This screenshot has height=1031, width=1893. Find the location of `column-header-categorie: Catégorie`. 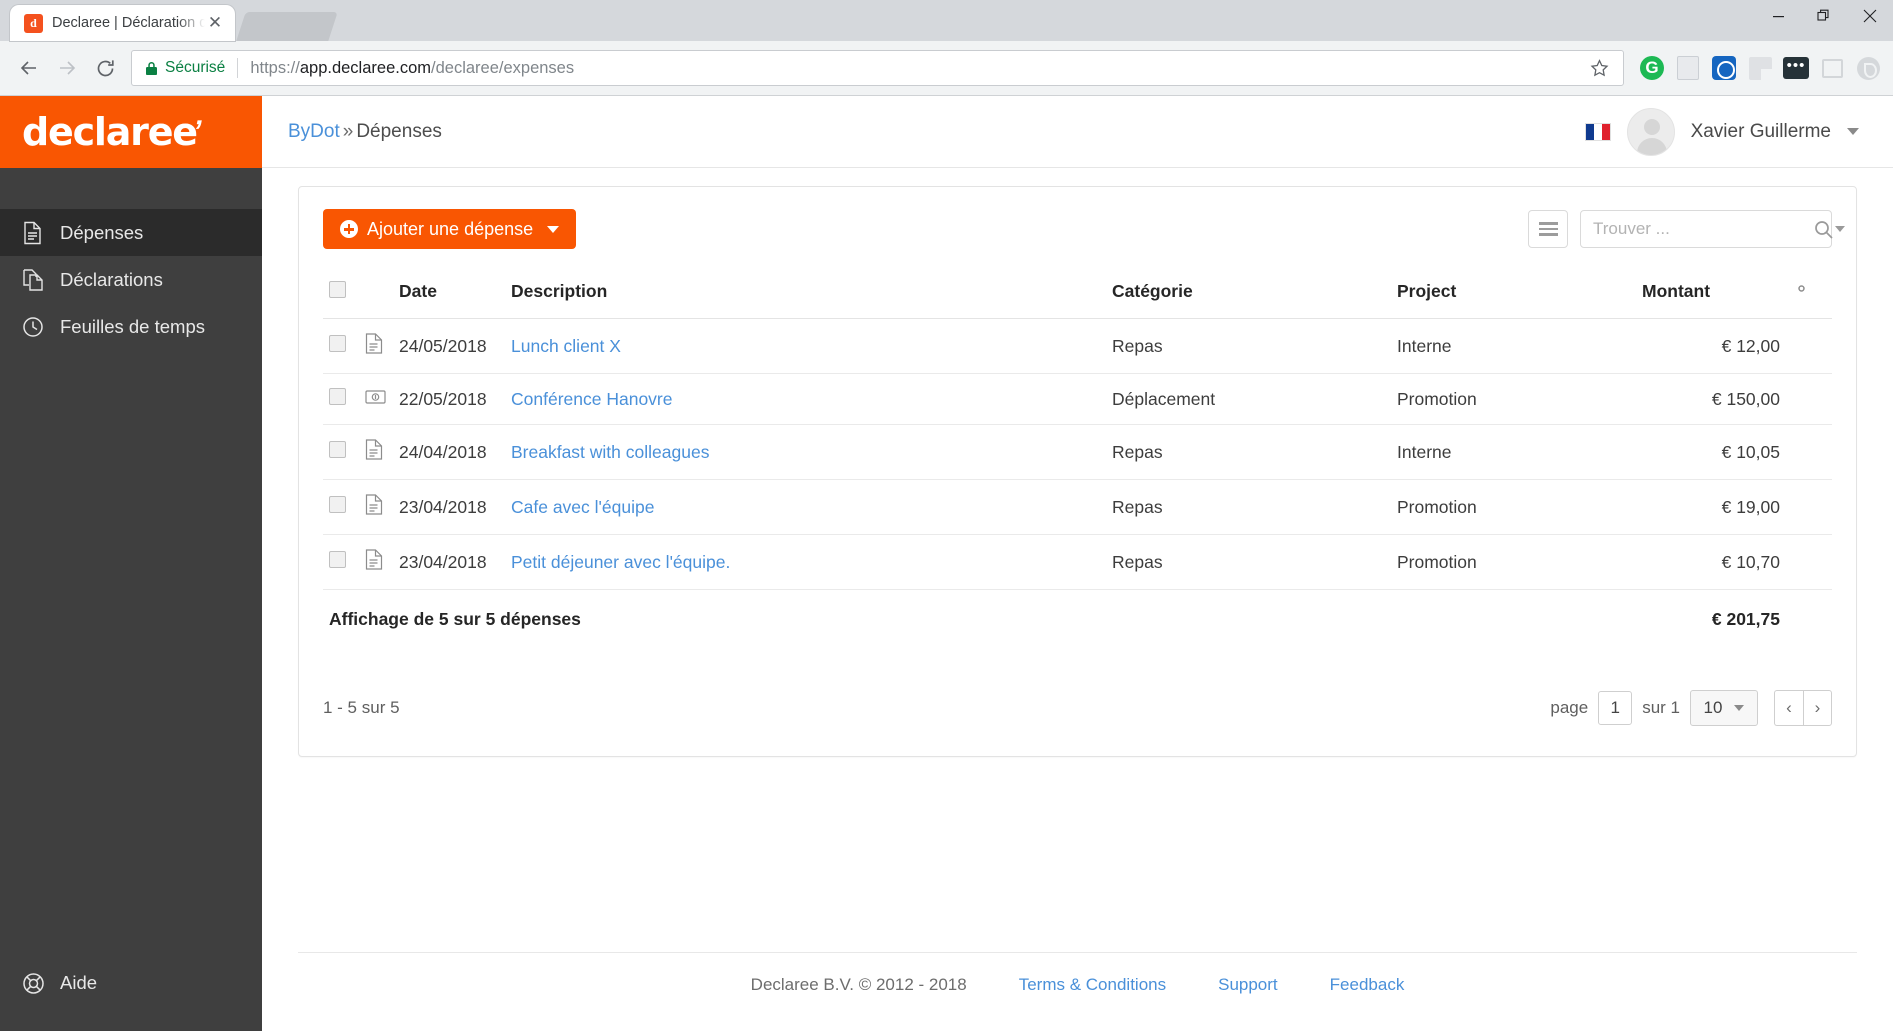

column-header-categorie: Catégorie is located at coordinates (1248, 297).